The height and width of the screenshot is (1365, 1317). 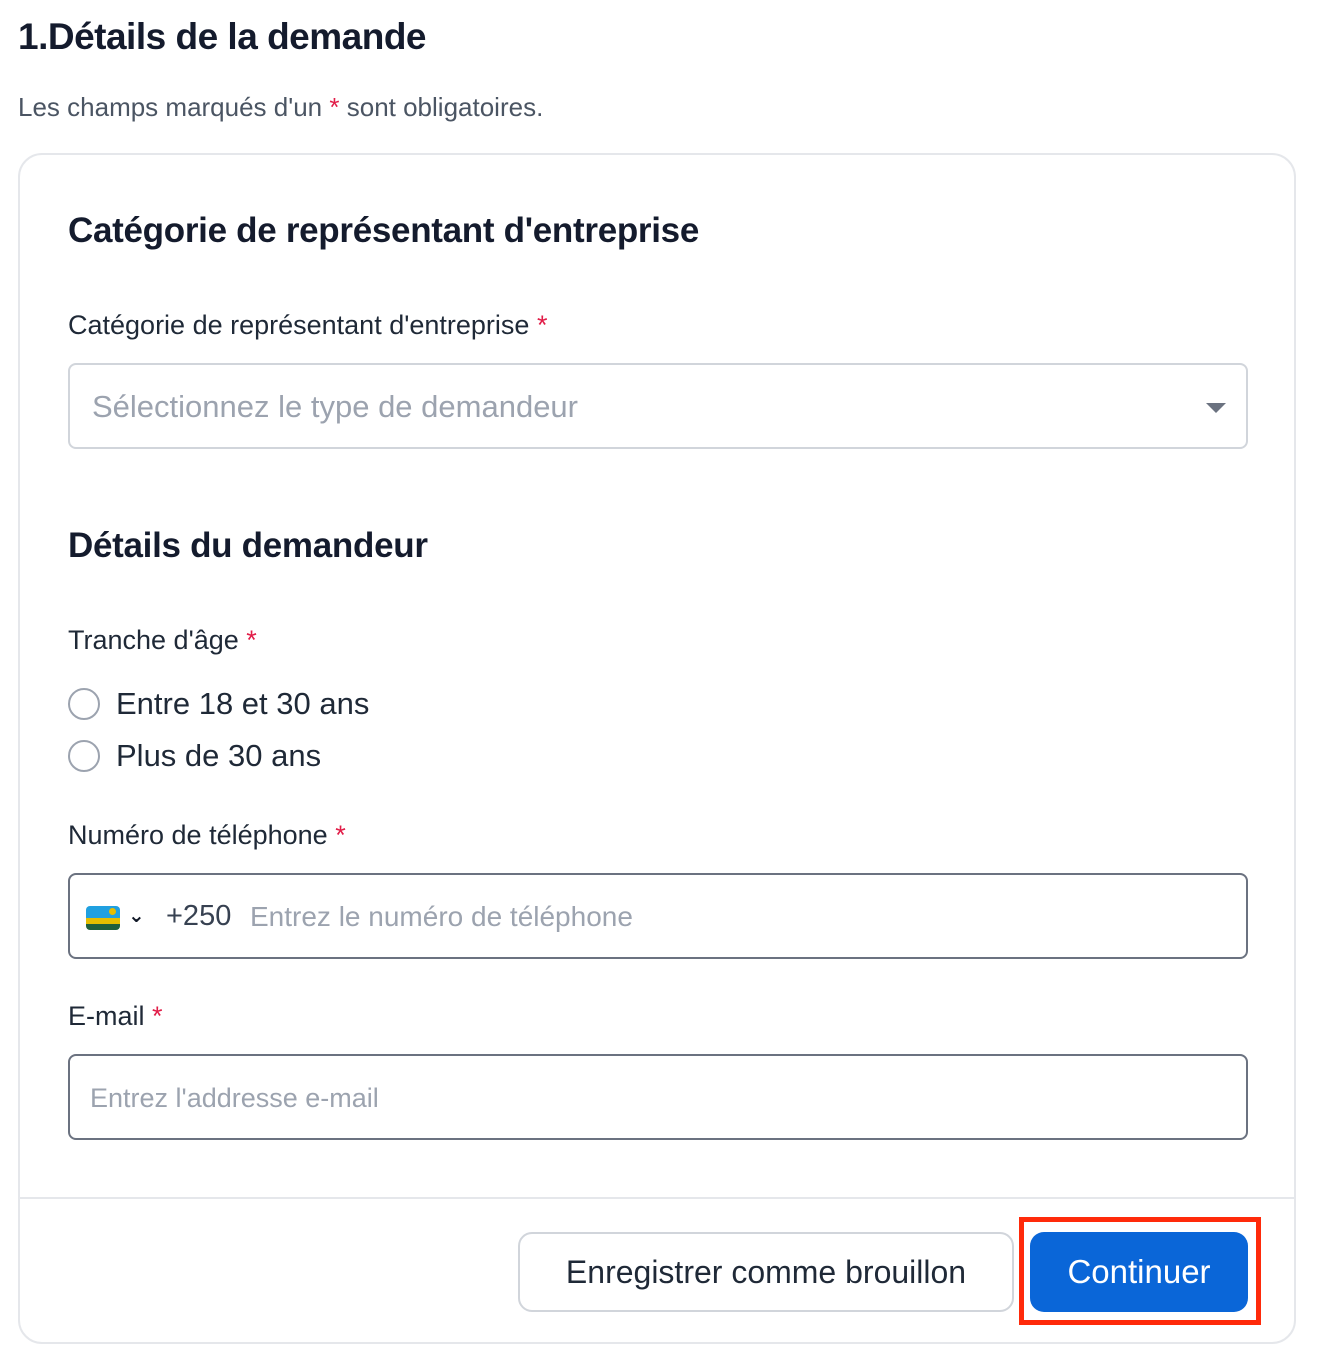 What do you see at coordinates (170, 107) in the screenshot?
I see `required-note-prefix: Les champs marqués d'un` at bounding box center [170, 107].